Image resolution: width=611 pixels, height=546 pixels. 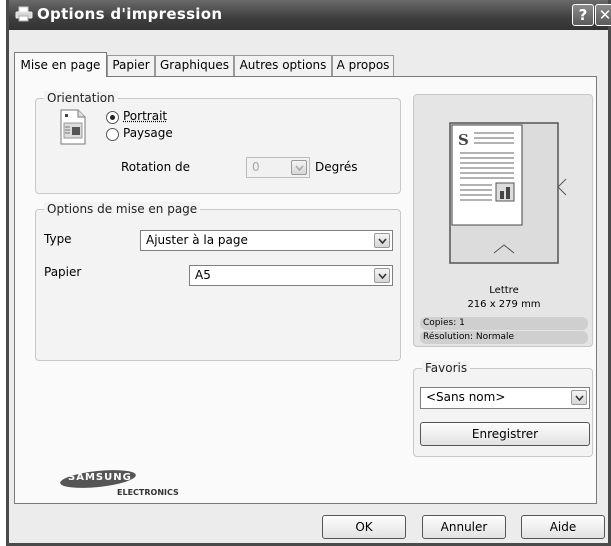 I want to click on printer-icon, so click(x=24, y=14).